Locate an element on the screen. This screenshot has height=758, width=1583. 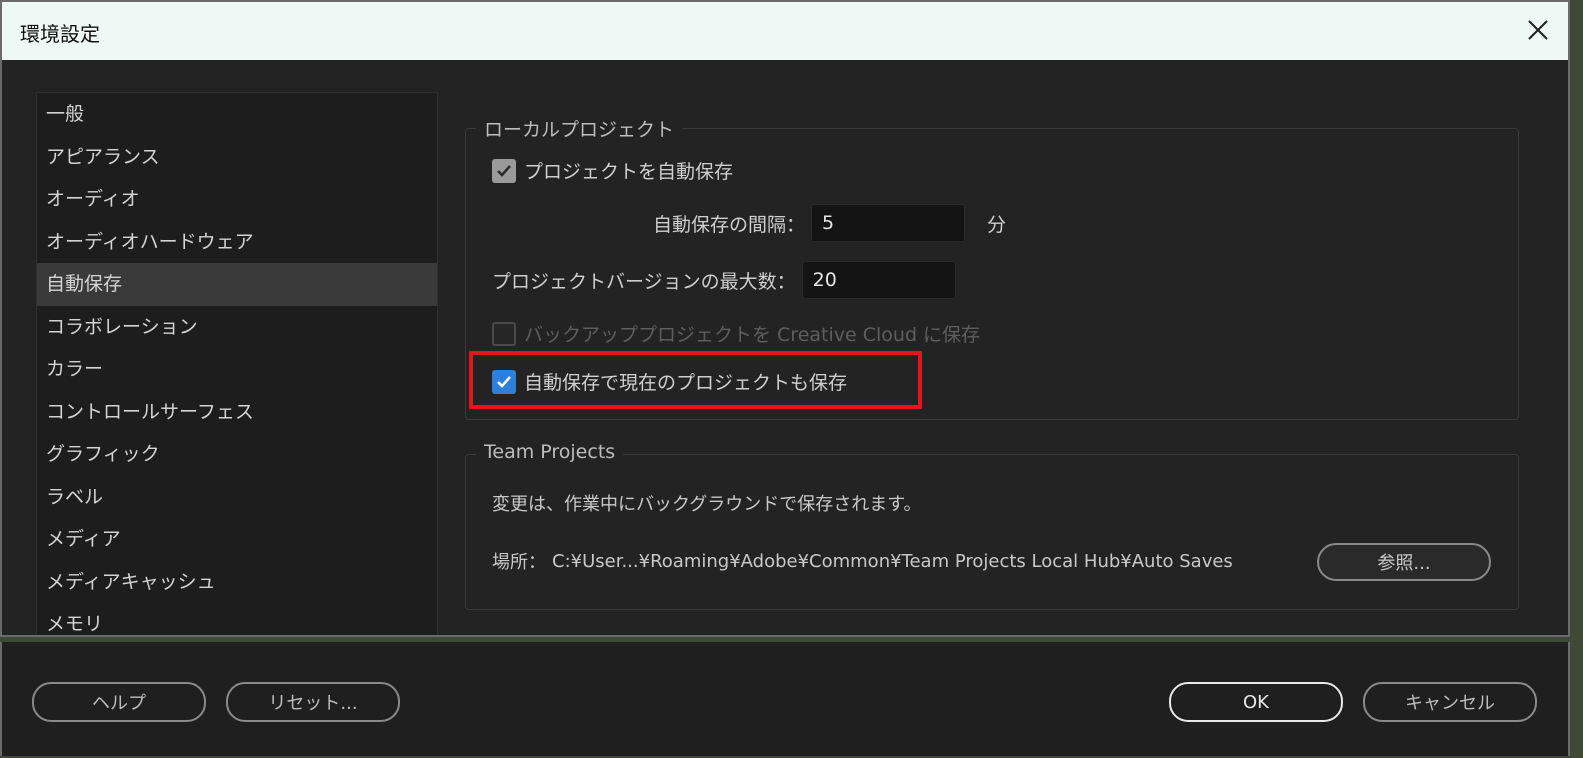
max-versions-input: 20 is located at coordinates (878, 280).